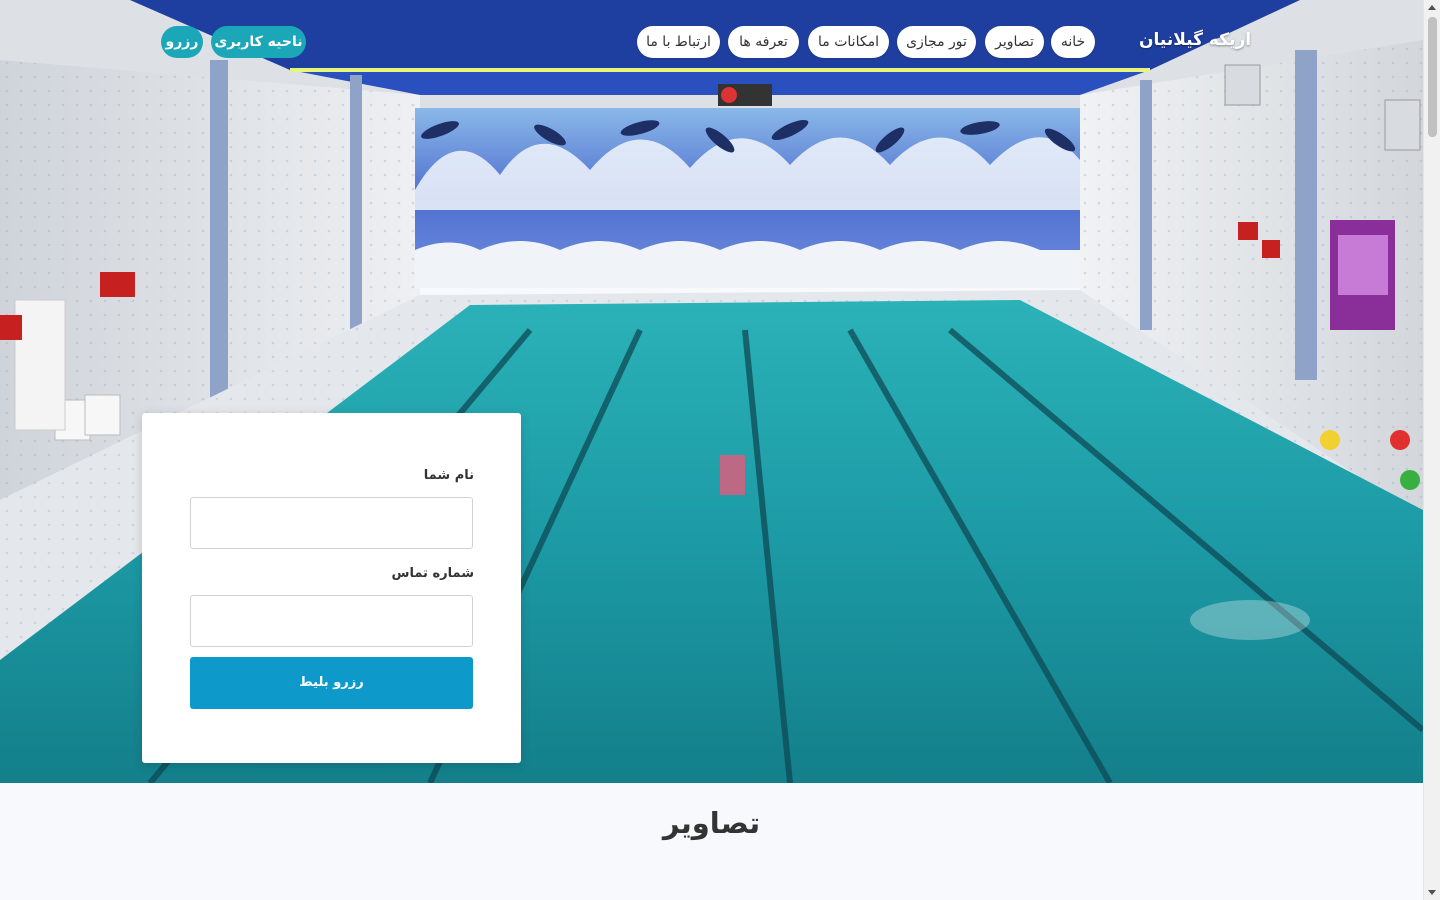 The image size is (1440, 900). What do you see at coordinates (936, 42) in the screenshot?
I see `nav-item-virtual-tour: تور مجازی` at bounding box center [936, 42].